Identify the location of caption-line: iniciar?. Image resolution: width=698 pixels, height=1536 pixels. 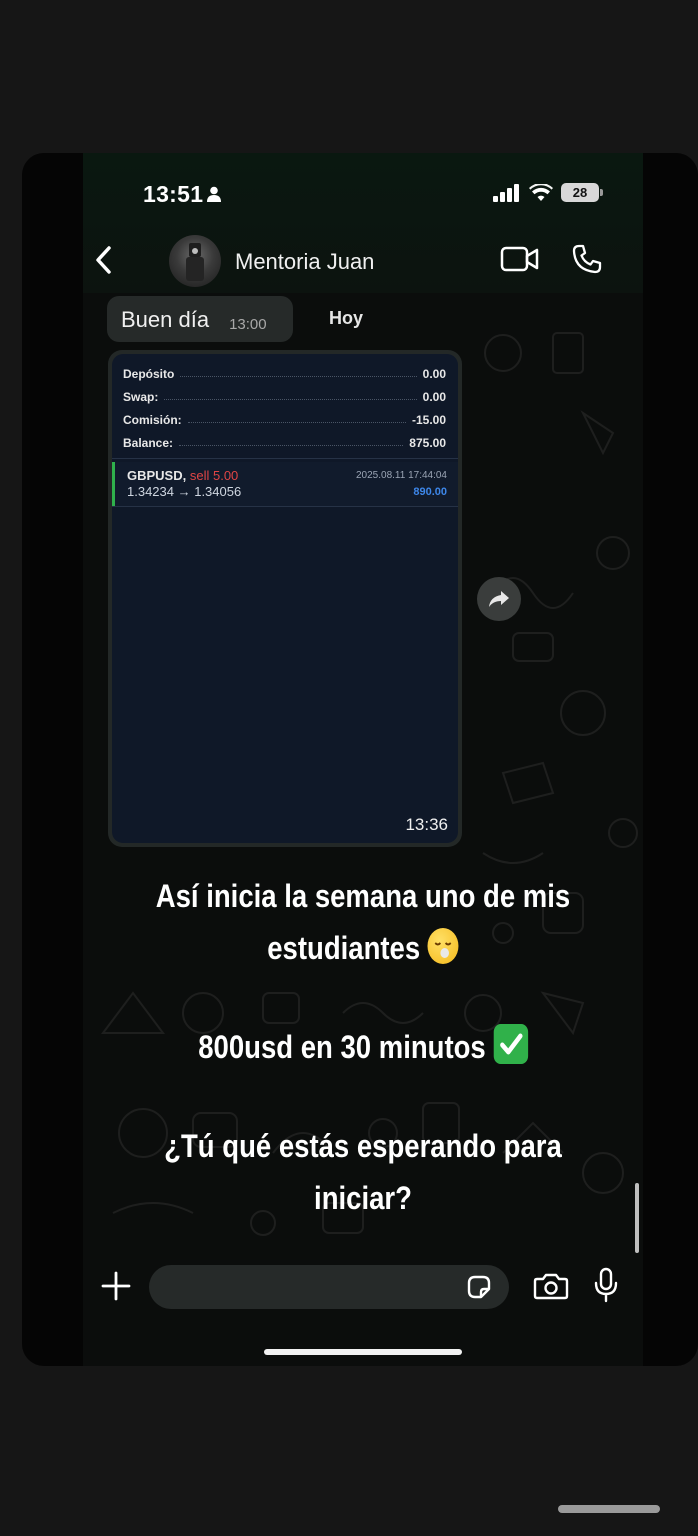
(363, 1198).